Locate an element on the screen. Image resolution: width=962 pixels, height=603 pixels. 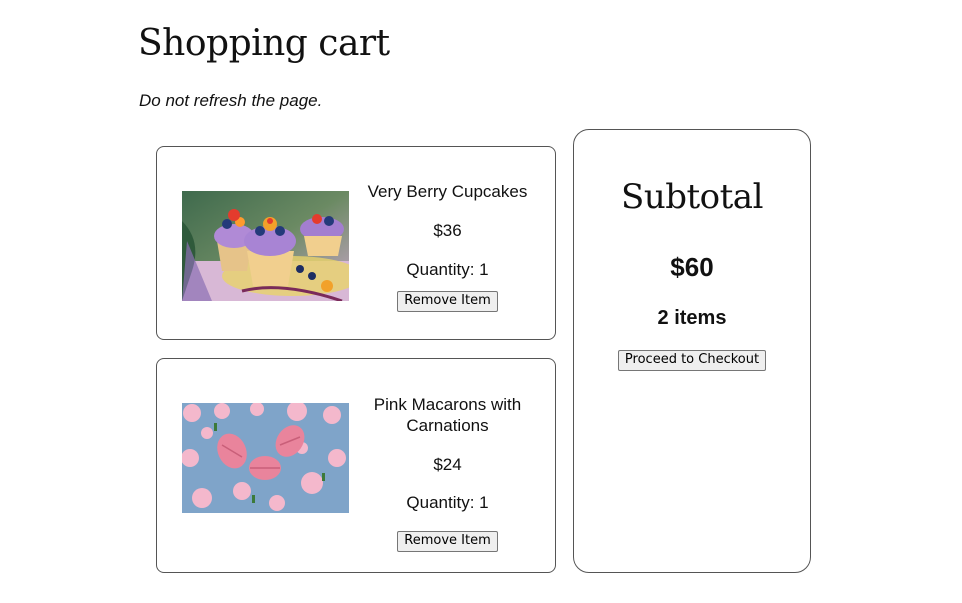
item-name: Very Berry Cupcakes is located at coordinates (447, 191).